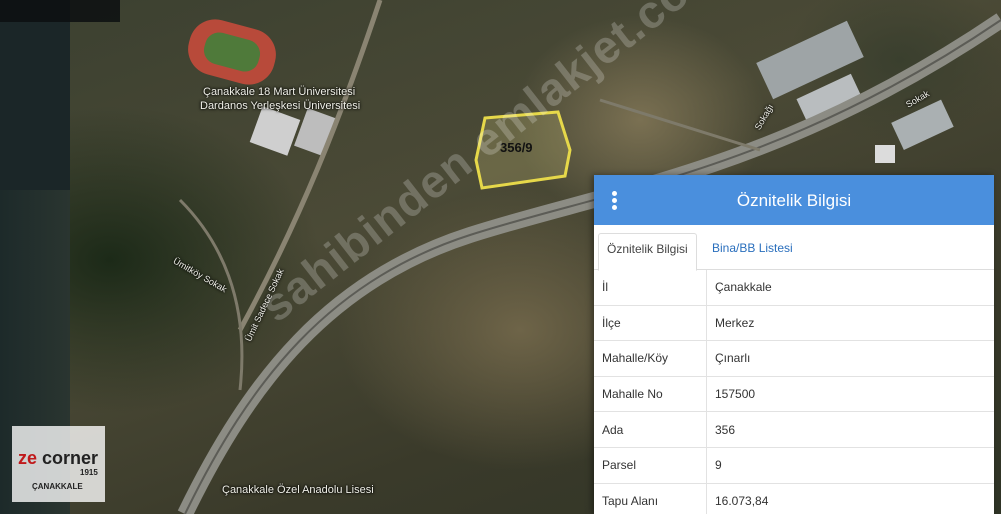  I want to click on zecorner-logo: ze corner 1915 ÇANAKKALE, so click(58, 464).